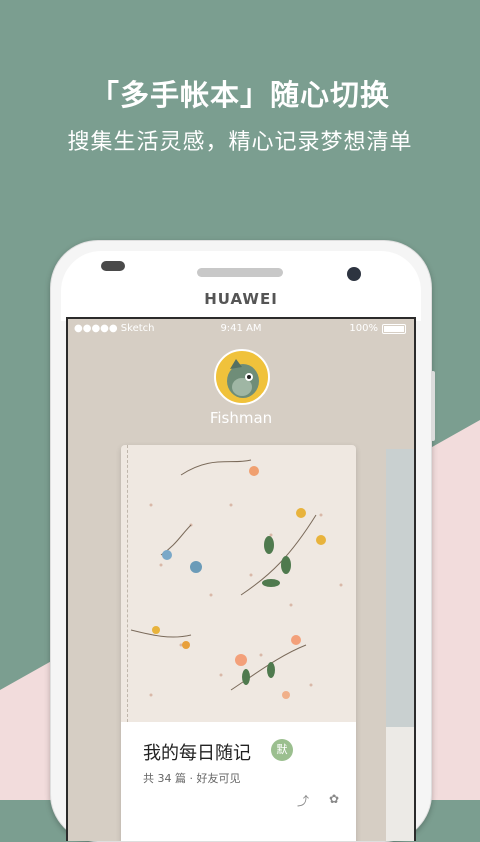  Describe the element at coordinates (400, 784) in the screenshot. I see `next-notebook-card-info` at that location.